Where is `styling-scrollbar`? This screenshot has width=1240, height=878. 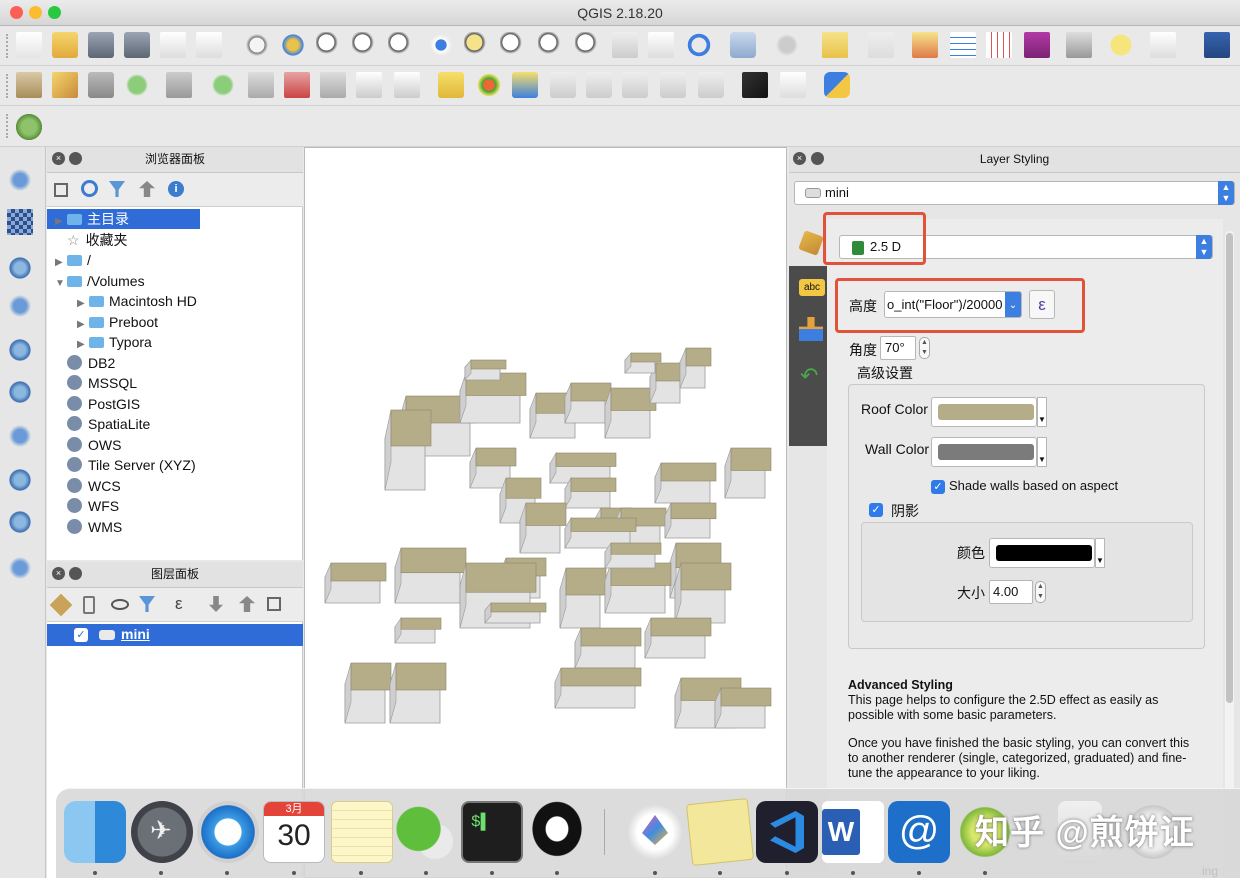
styling-scrollbar is located at coordinates (1229, 511).